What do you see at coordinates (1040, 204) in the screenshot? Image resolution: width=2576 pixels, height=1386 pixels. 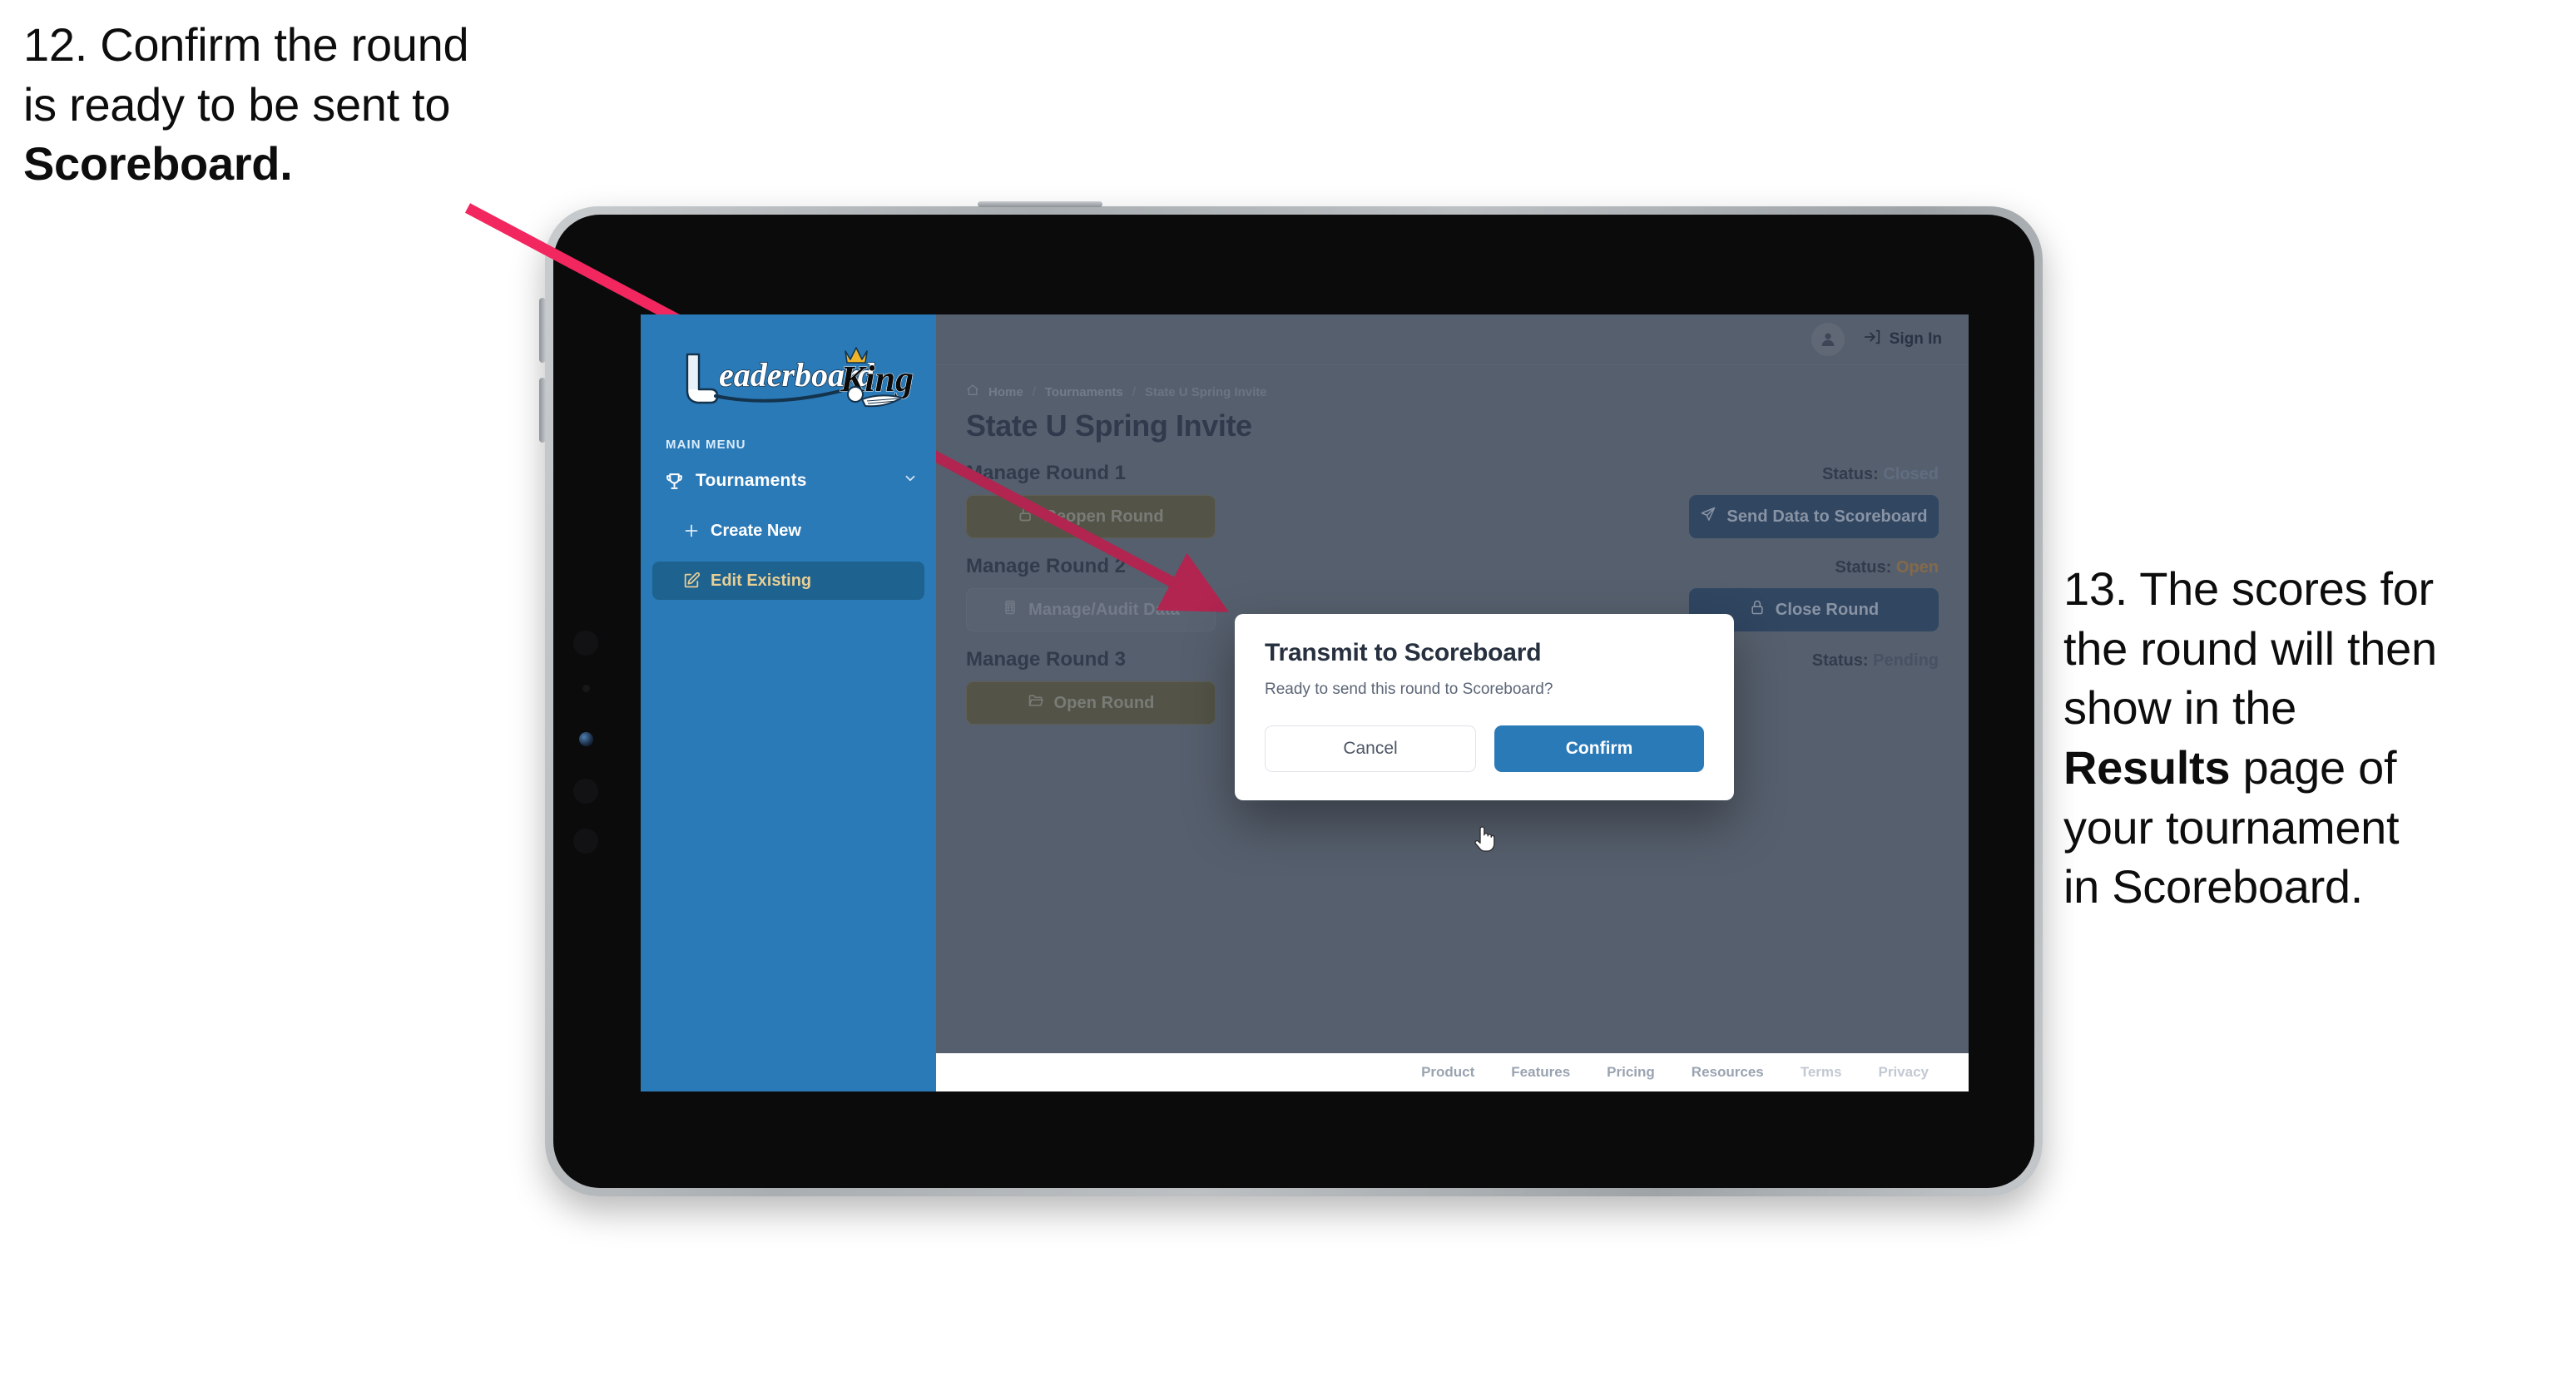 I see `device-power-button` at bounding box center [1040, 204].